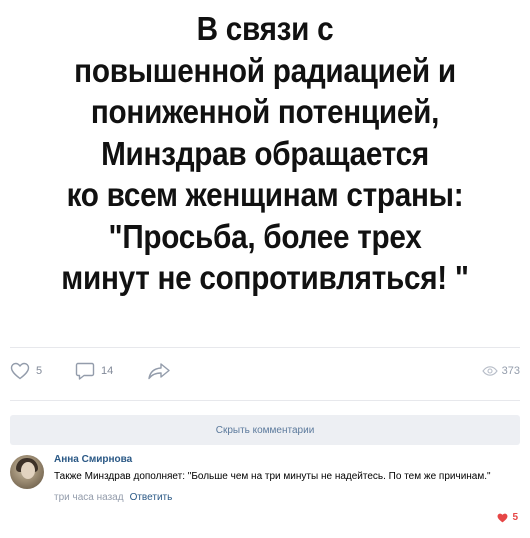  I want to click on eye-icon, so click(489, 371).